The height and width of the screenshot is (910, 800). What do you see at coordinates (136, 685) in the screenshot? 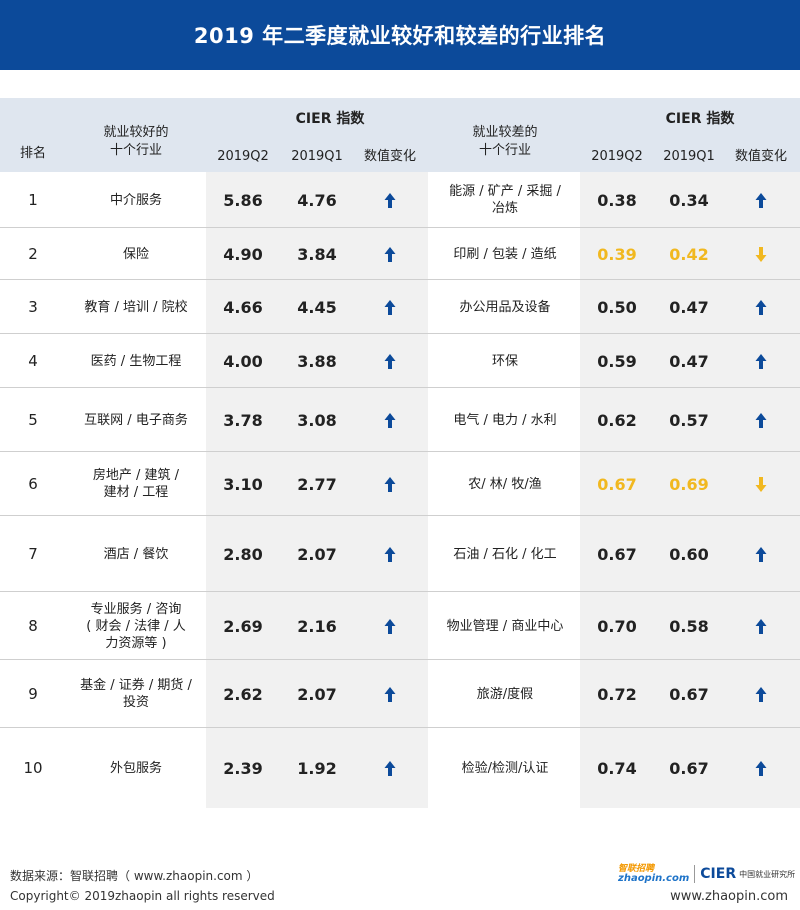
I see `good-industry-line: 基金 / 证券 / 期货 /` at bounding box center [136, 685].